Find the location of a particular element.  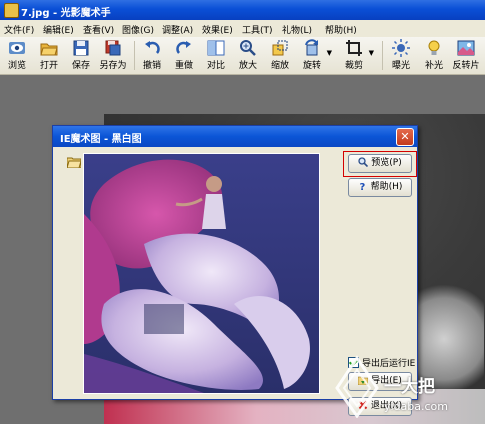

watermark-url: yidaba.com is located at coordinates (416, 406).